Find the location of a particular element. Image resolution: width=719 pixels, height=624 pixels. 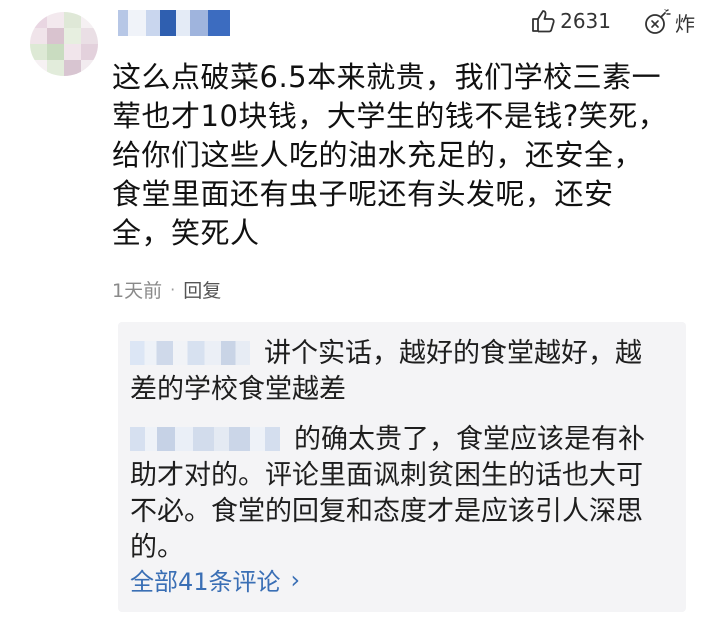

reply-item: 讲个实话，越好的食堂越好，越差的学校食堂越差 is located at coordinates (397, 372).